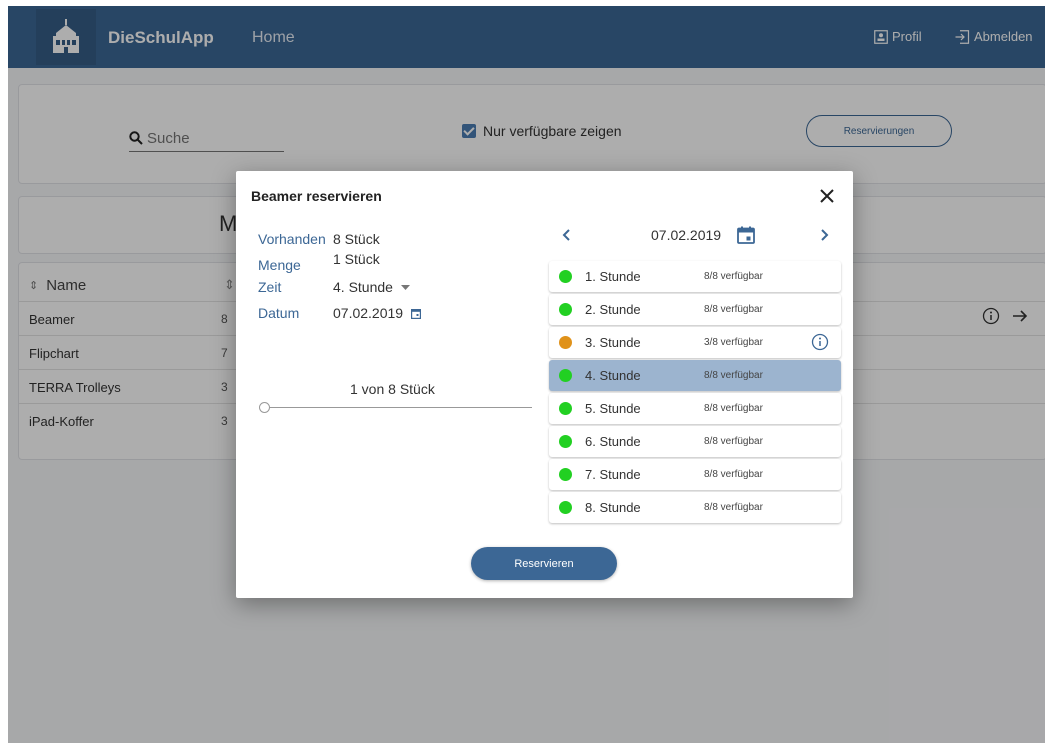 The height and width of the screenshot is (743, 1045). What do you see at coordinates (363, 287) in the screenshot?
I see `time-select-value: 4. Stunde` at bounding box center [363, 287].